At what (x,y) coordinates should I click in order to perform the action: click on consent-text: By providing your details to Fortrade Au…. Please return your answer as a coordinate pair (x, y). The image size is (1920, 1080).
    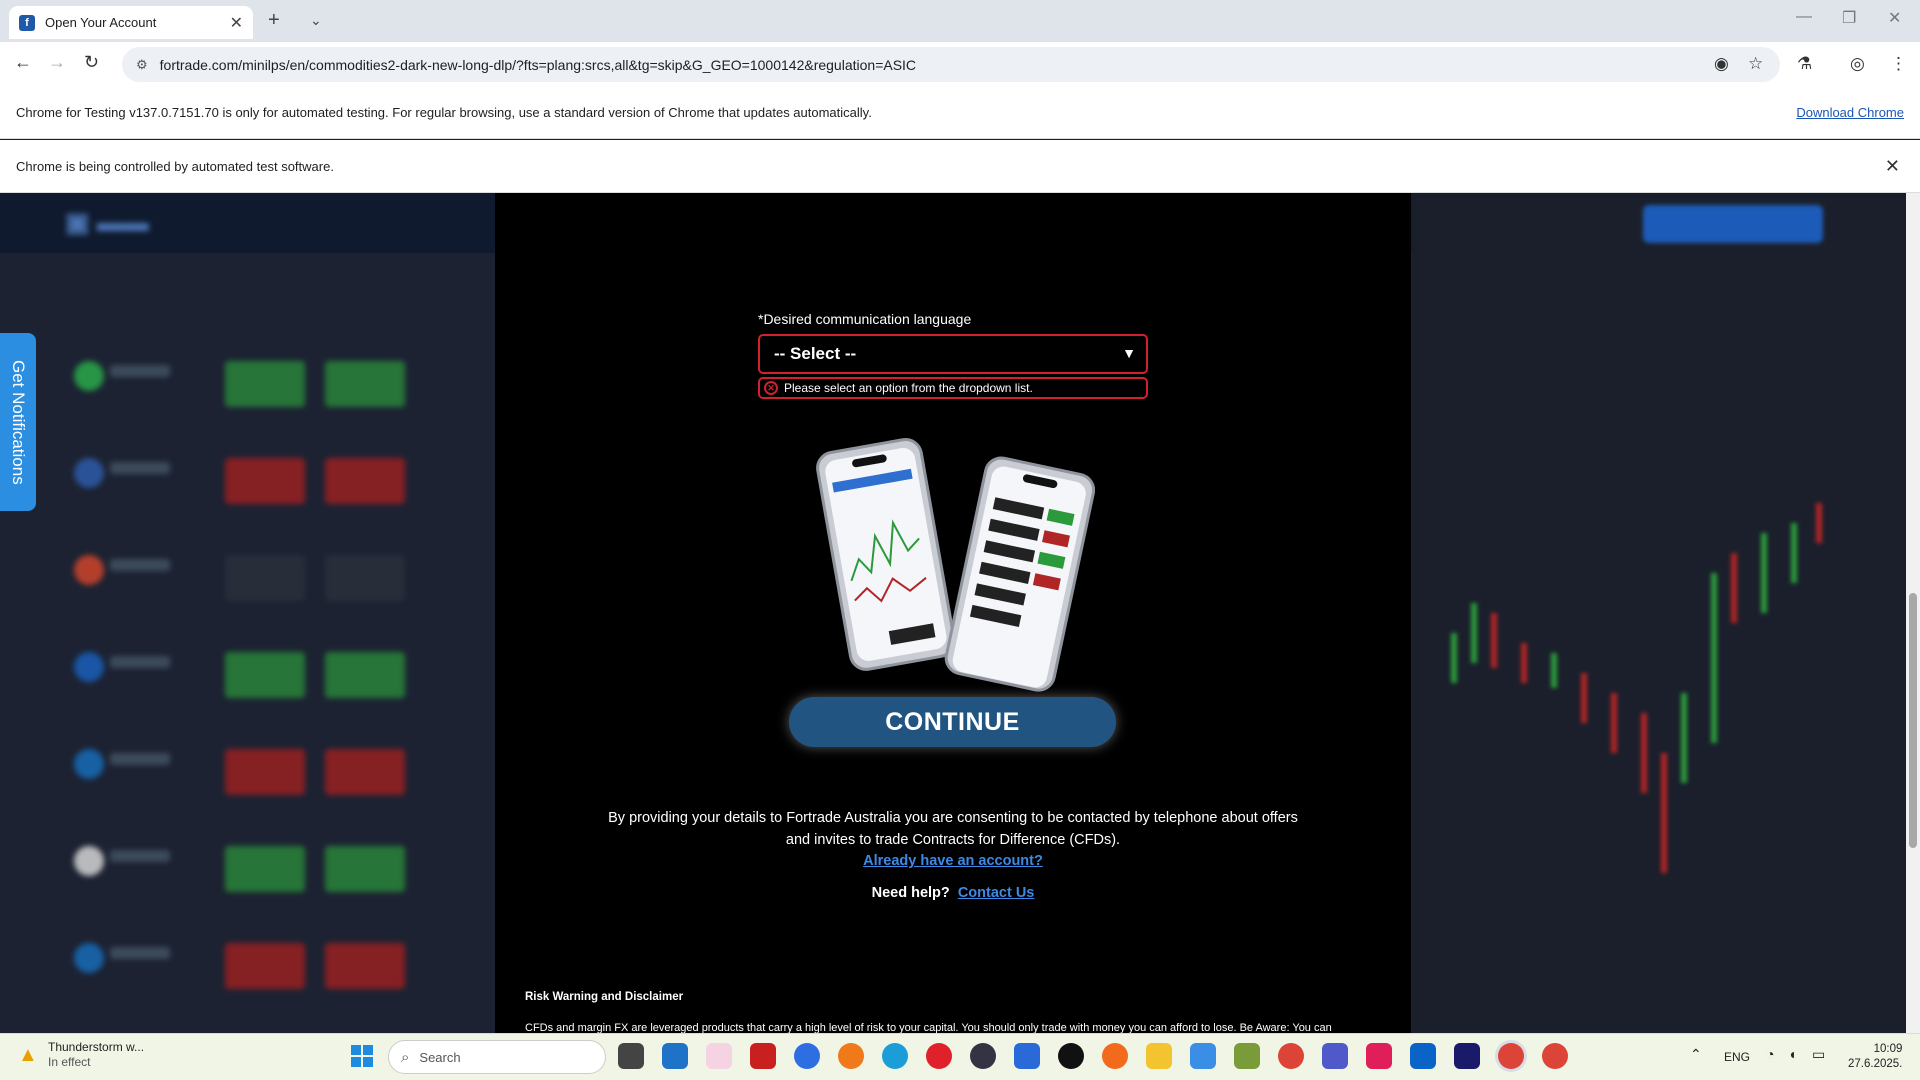
    Looking at the image, I should click on (953, 829).